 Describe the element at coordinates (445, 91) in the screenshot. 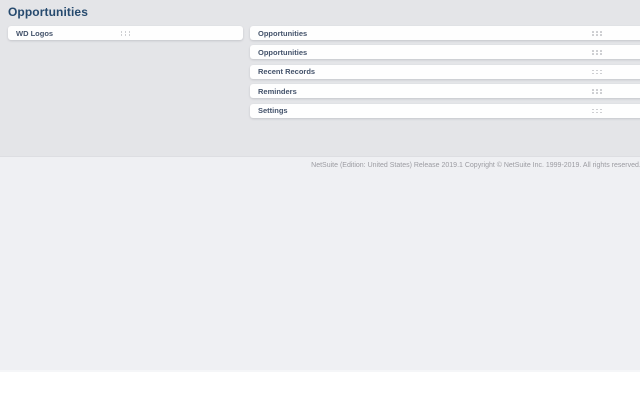

I see `portlet-reminders: Reminders` at that location.